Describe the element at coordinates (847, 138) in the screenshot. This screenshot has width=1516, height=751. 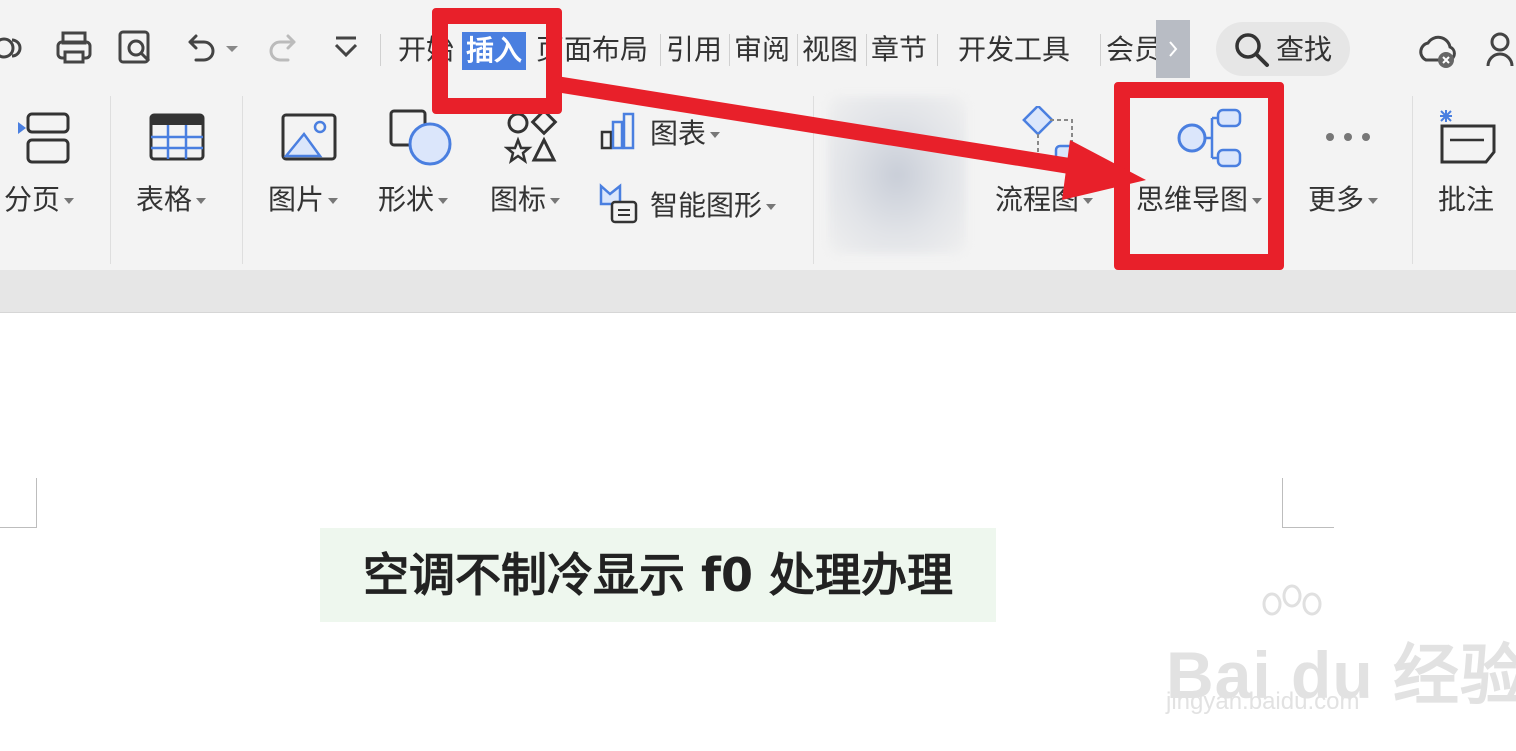
I see `annotation-arrow` at that location.